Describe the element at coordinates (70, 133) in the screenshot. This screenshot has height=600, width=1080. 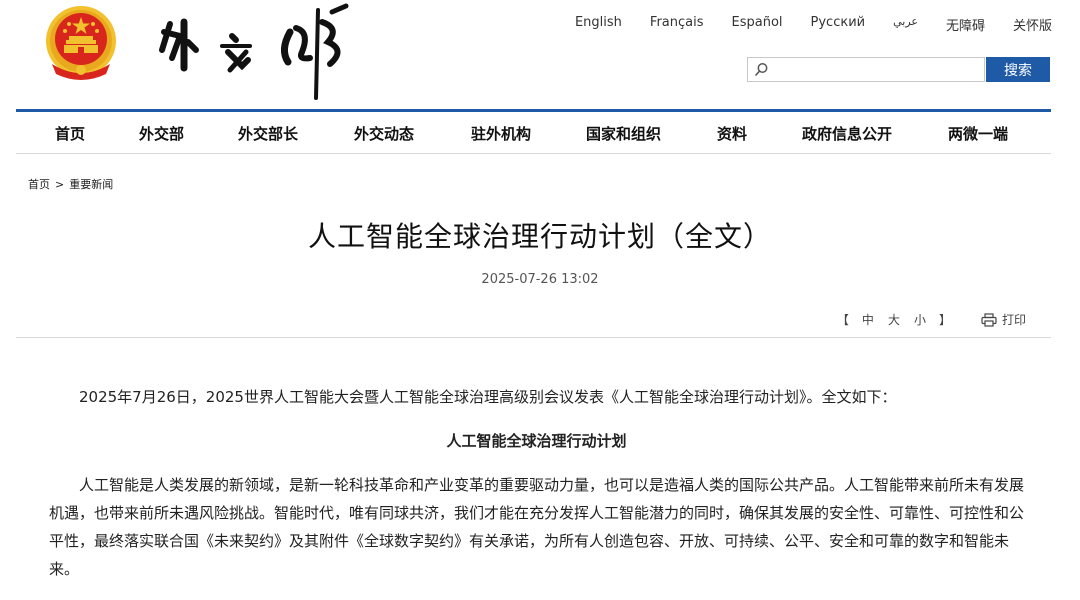
I see `nav-item-home: 首页` at that location.